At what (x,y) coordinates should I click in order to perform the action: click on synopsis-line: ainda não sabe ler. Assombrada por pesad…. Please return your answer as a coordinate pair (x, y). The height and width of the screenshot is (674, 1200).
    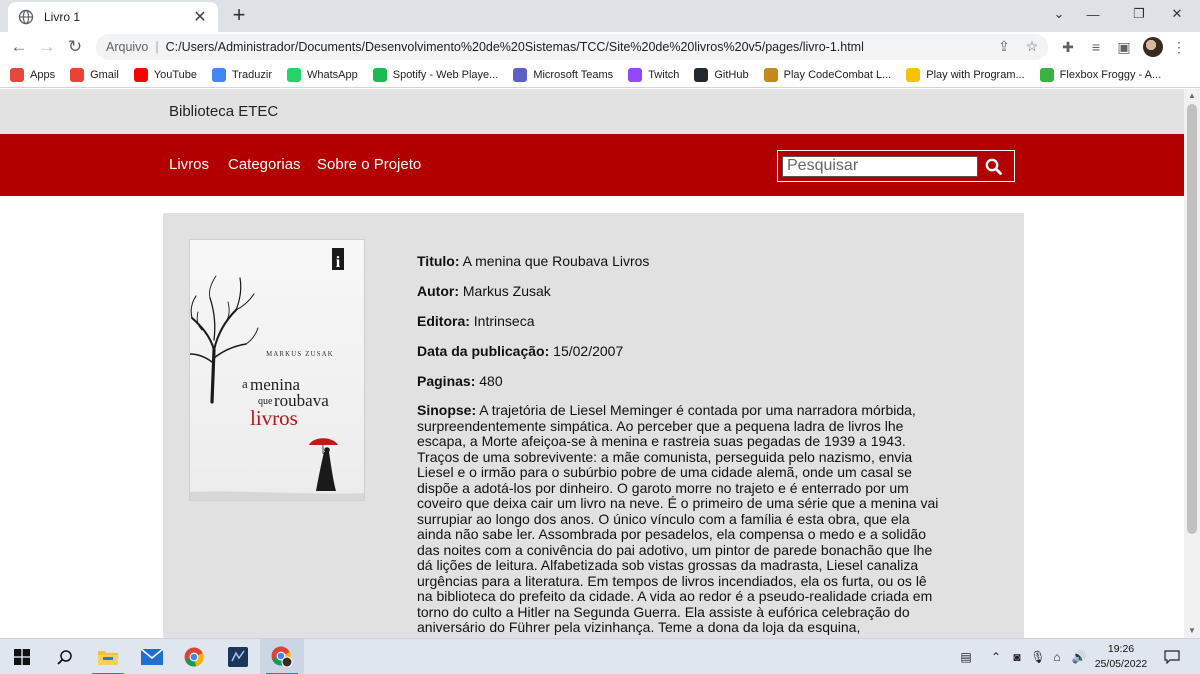
    Looking at the image, I should click on (672, 534).